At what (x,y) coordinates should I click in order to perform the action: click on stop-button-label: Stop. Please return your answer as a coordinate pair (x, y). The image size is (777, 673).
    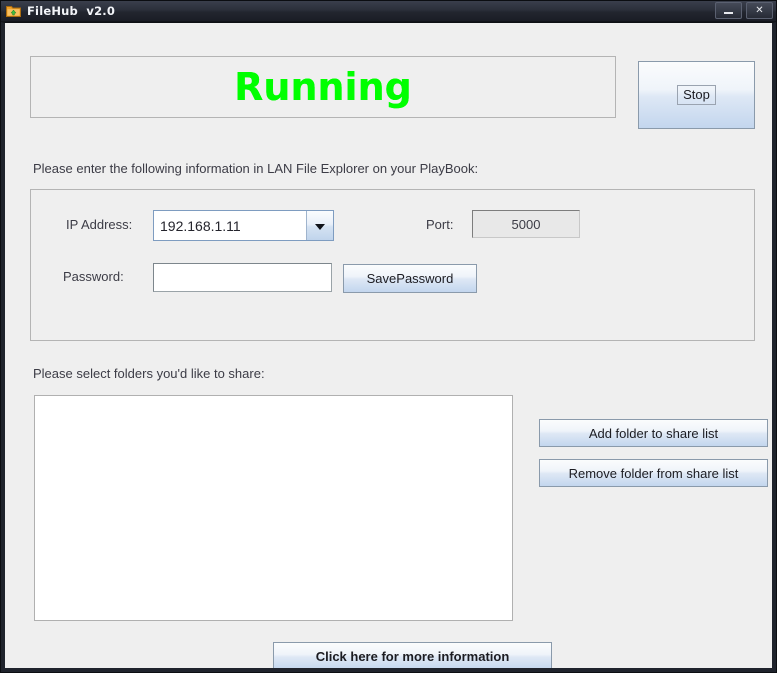
    Looking at the image, I should click on (696, 95).